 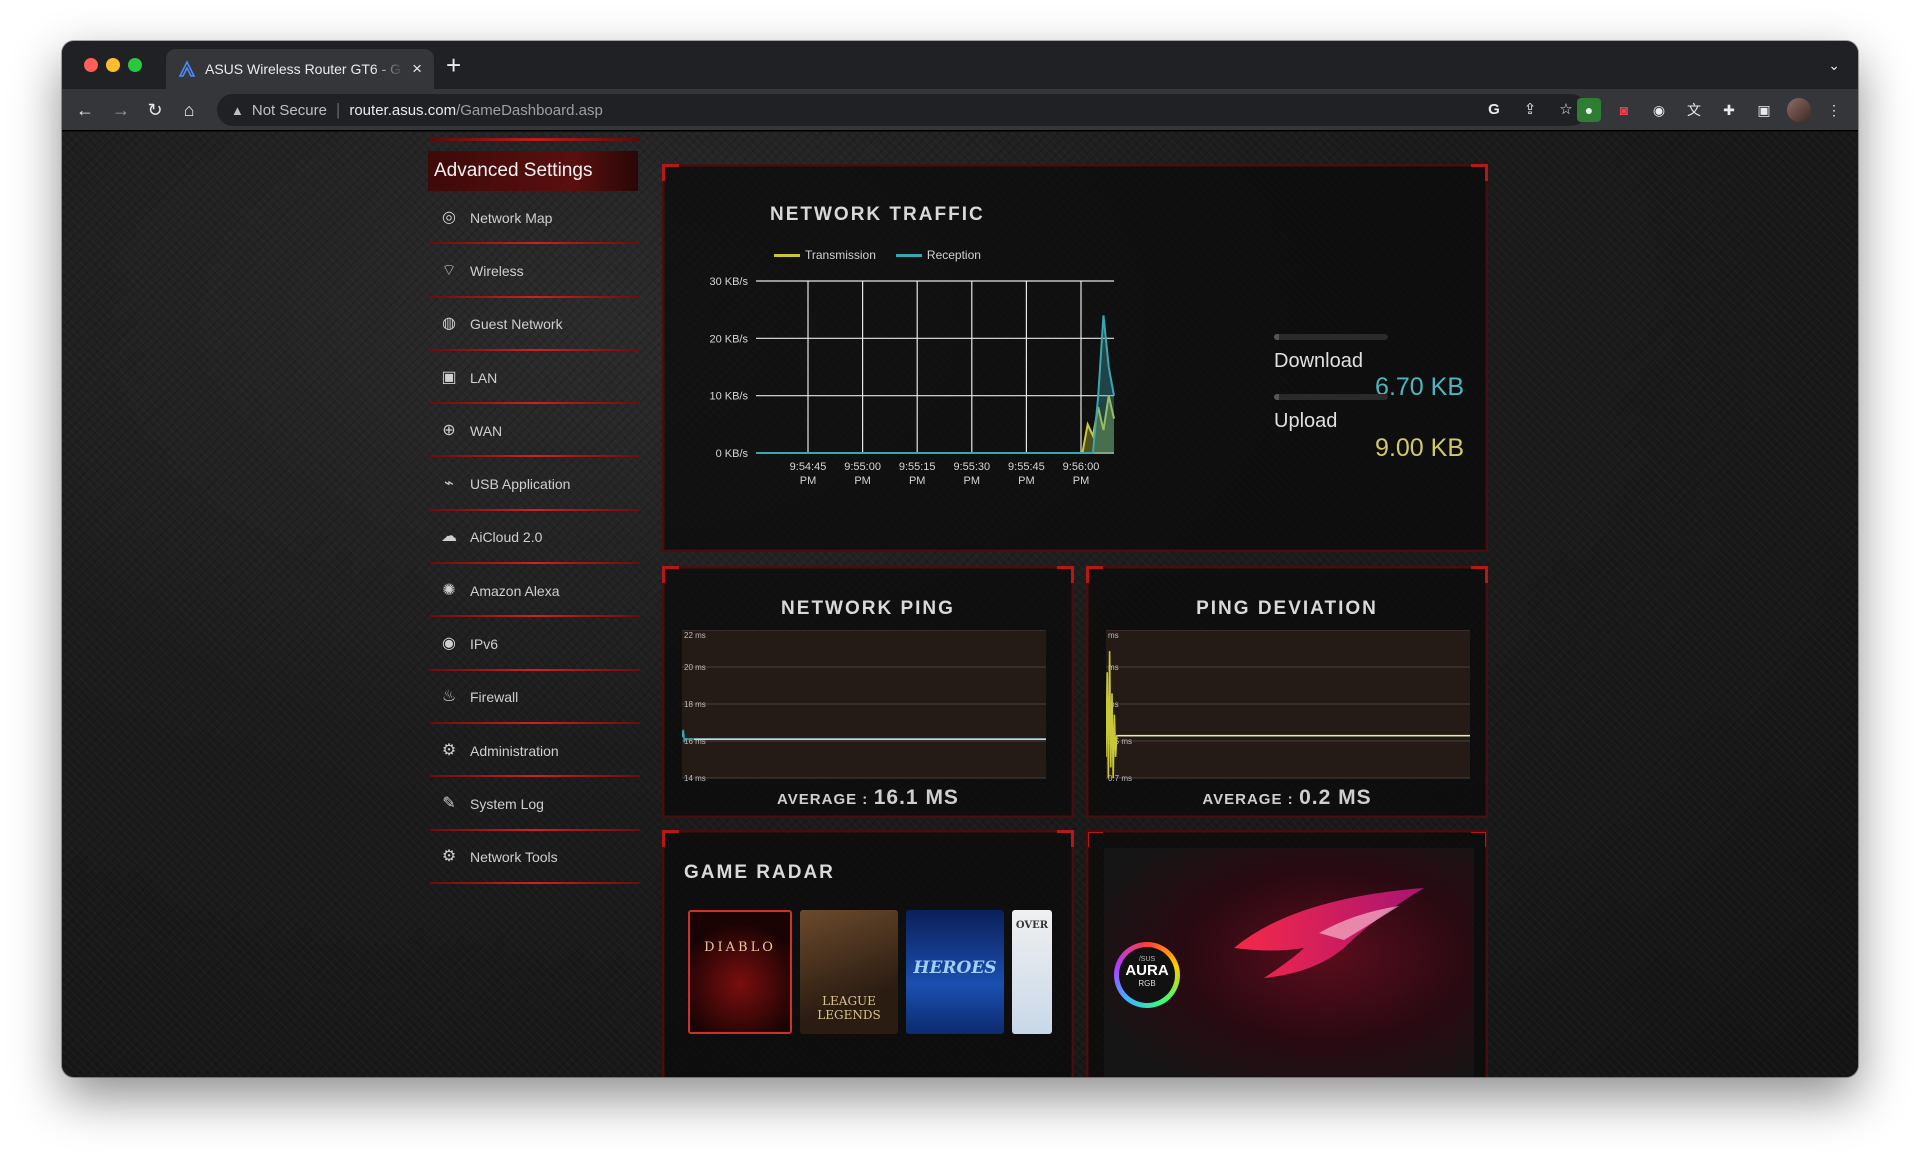 What do you see at coordinates (403, 110) in the screenshot?
I see `url-host: router.asus.com` at bounding box center [403, 110].